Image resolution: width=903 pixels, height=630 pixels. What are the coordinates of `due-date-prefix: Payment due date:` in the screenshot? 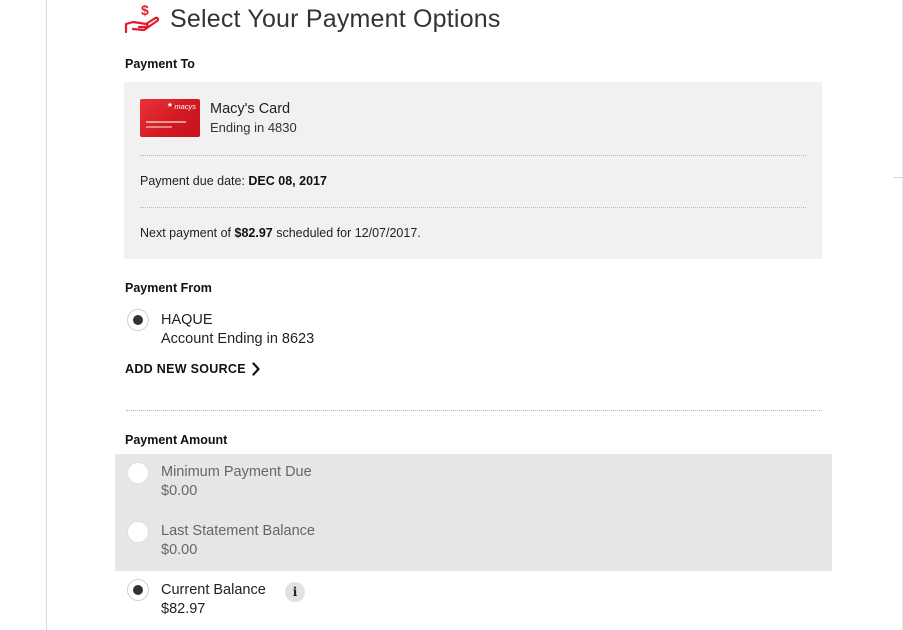 It's located at (194, 181).